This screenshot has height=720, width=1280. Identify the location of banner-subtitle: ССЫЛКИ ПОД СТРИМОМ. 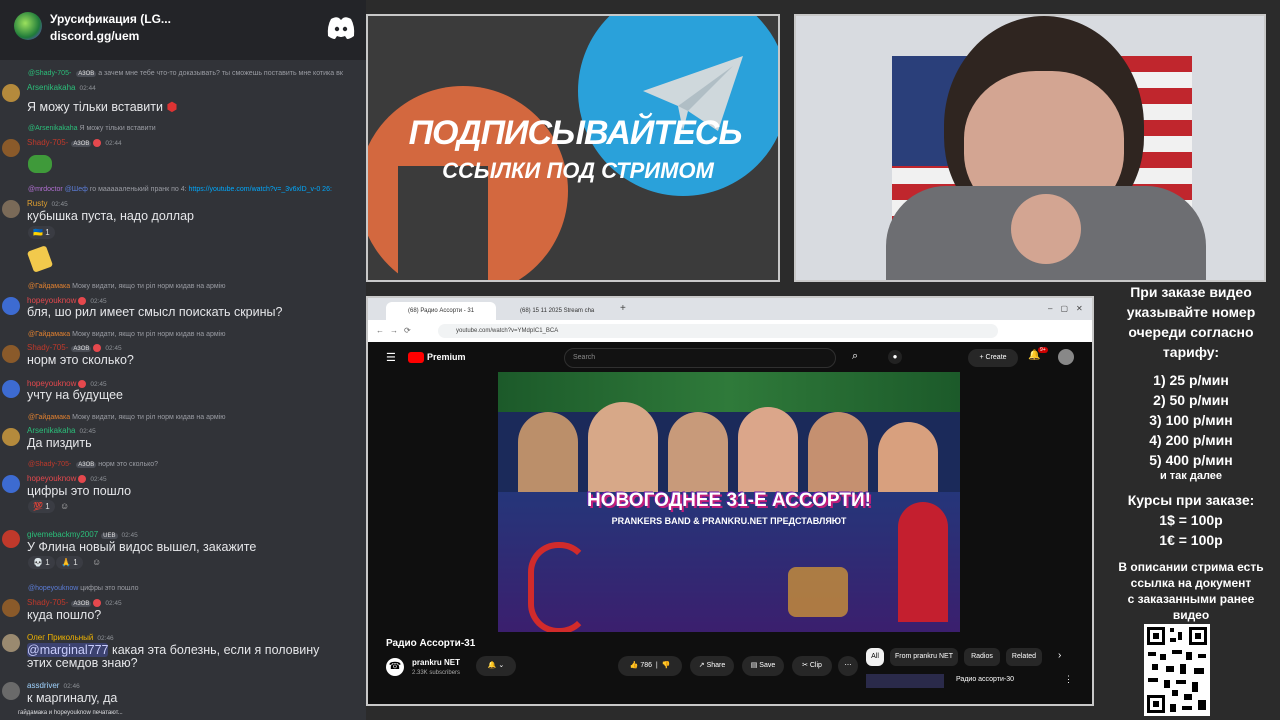
(578, 170).